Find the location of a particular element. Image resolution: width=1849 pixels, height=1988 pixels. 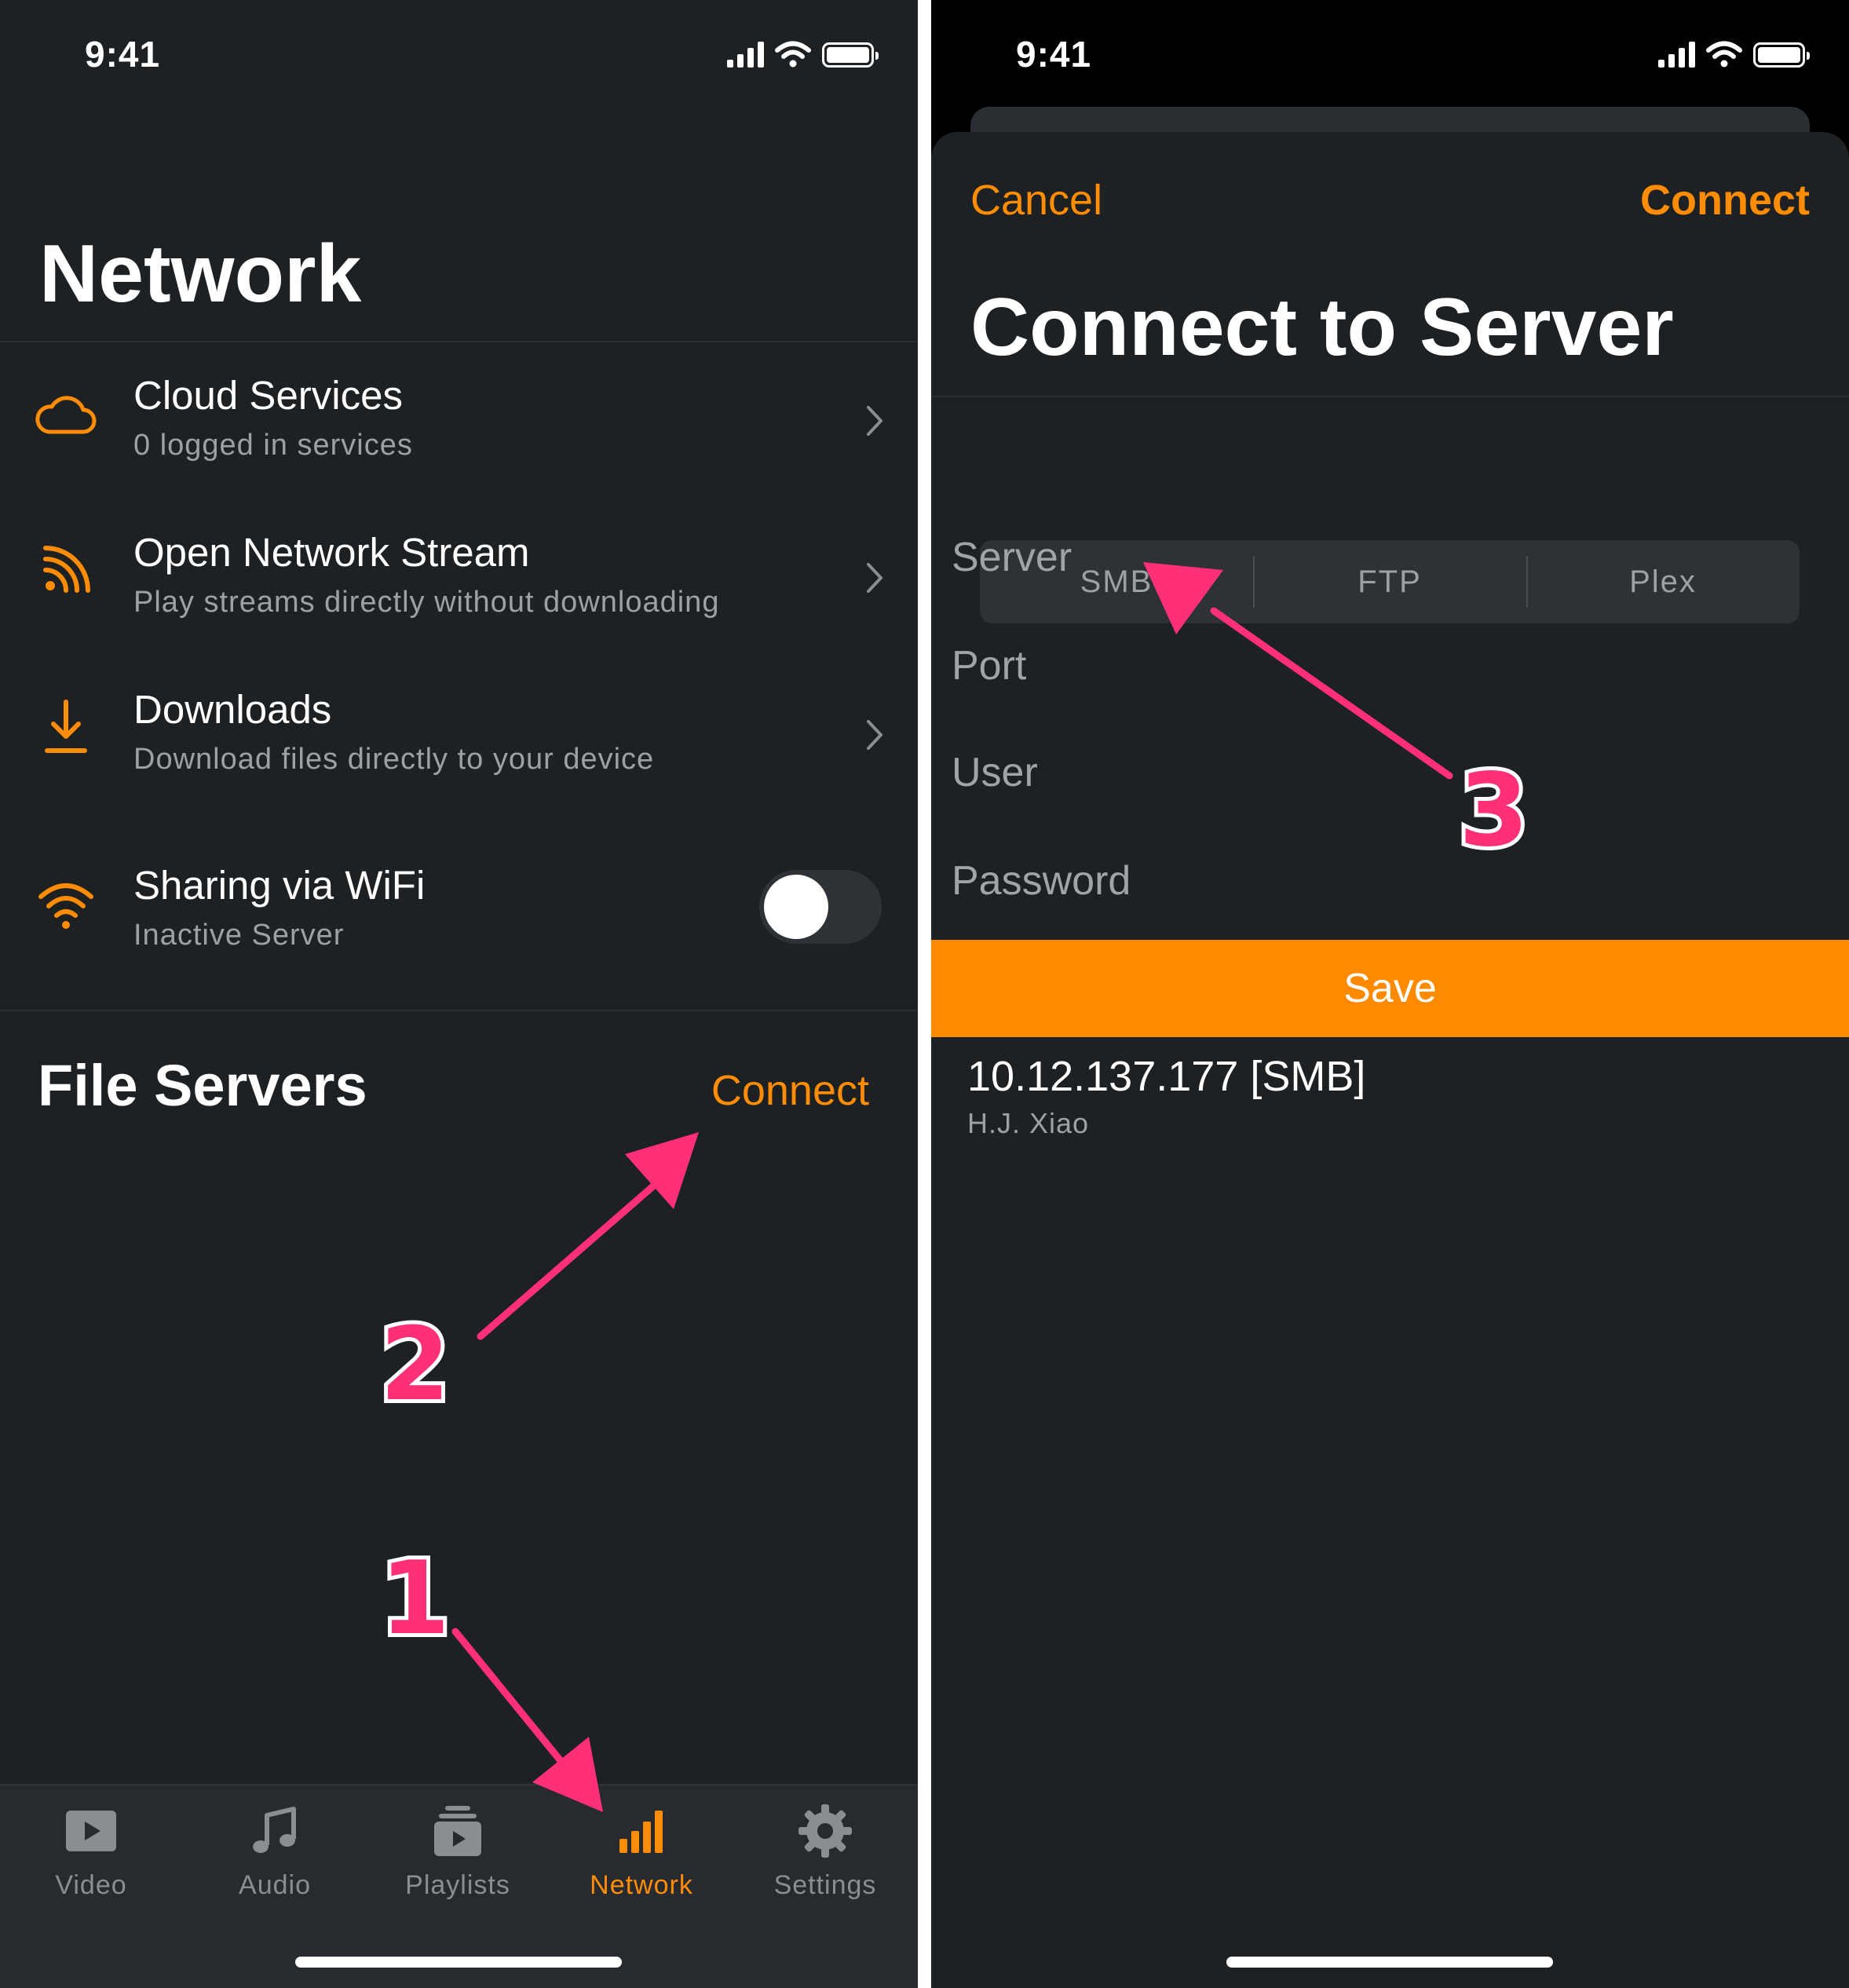

annotation-number-3: 3 is located at coordinates (1494, 810).